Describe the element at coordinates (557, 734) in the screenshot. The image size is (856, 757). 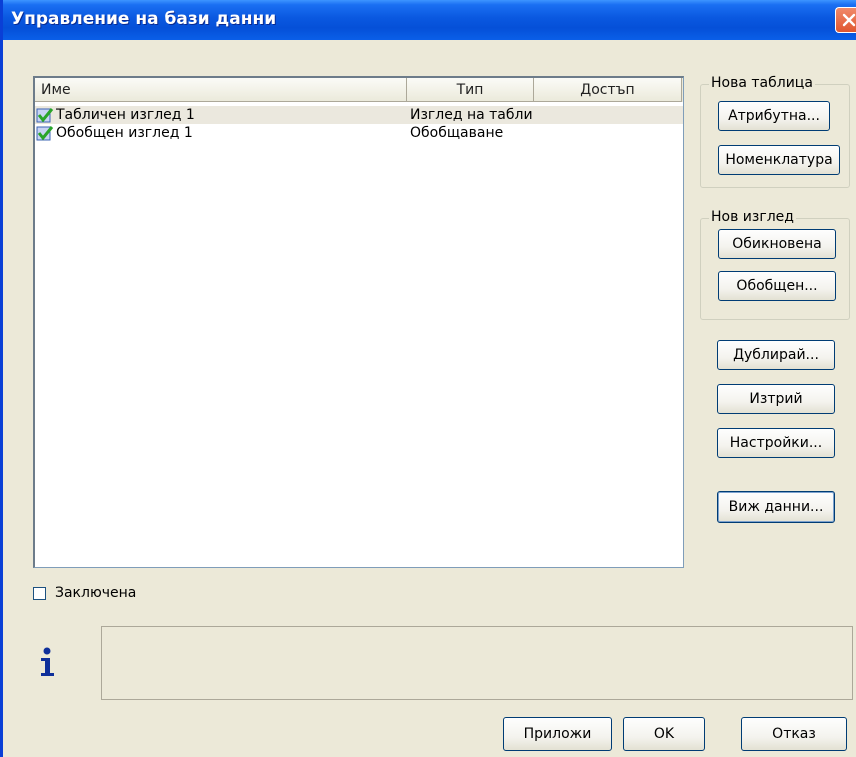
I see `apply-button: Приложи` at that location.